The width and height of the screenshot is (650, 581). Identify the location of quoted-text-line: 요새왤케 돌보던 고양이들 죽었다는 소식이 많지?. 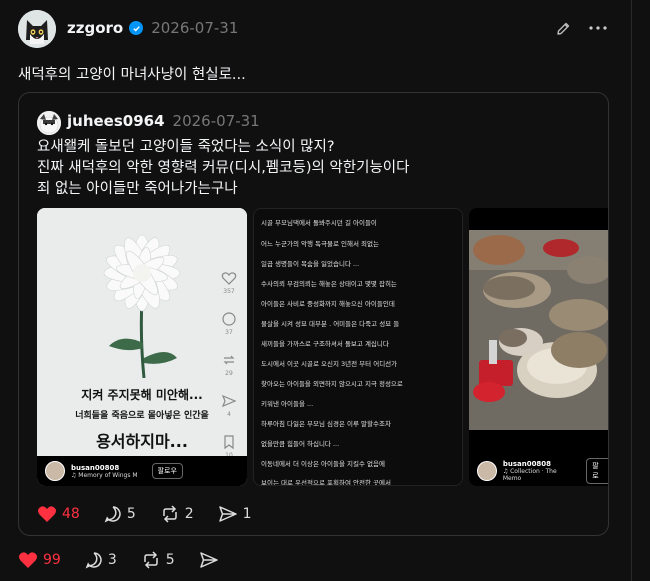
(186, 147).